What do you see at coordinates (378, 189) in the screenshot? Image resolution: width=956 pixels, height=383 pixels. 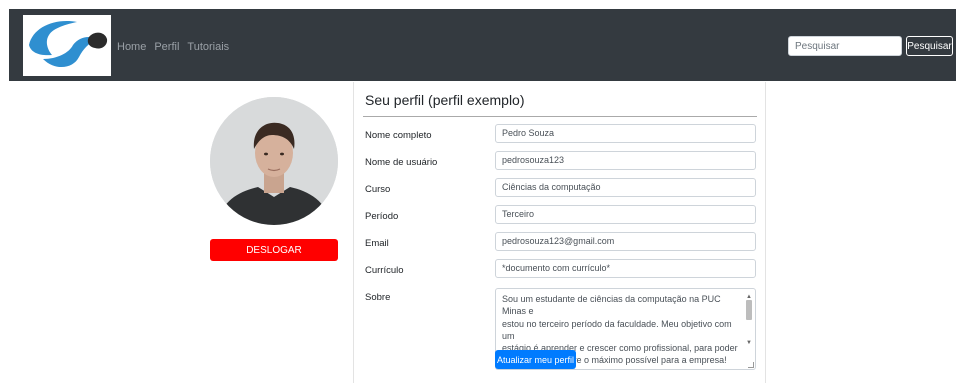 I see `label-course: Curso` at bounding box center [378, 189].